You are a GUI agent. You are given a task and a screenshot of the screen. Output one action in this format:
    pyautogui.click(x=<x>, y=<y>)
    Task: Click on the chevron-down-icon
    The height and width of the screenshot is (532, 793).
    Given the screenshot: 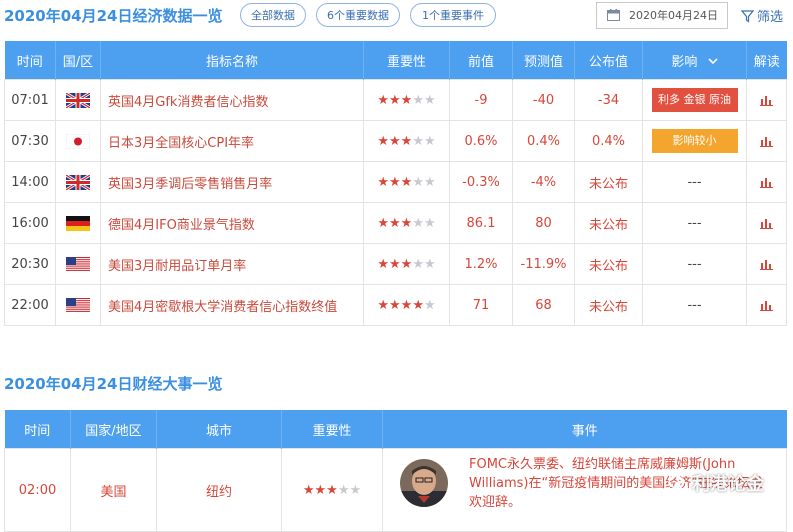 What is the action you would take?
    pyautogui.click(x=713, y=60)
    